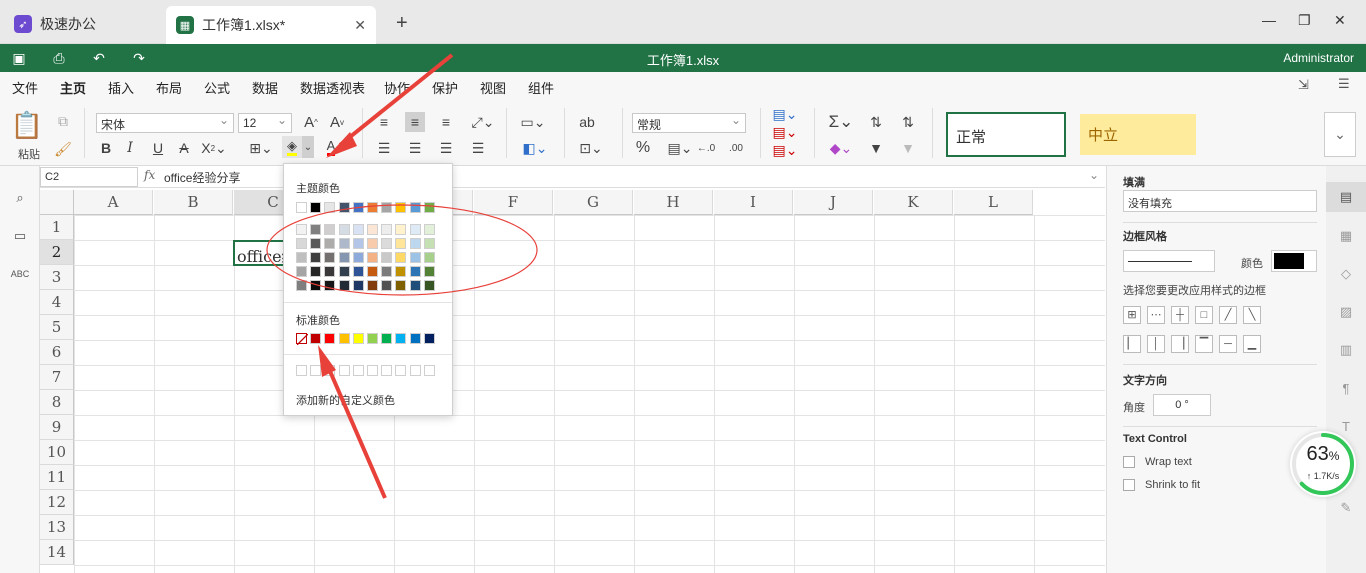 The width and height of the screenshot is (1366, 573). I want to click on column-header-a: A, so click(113, 202).